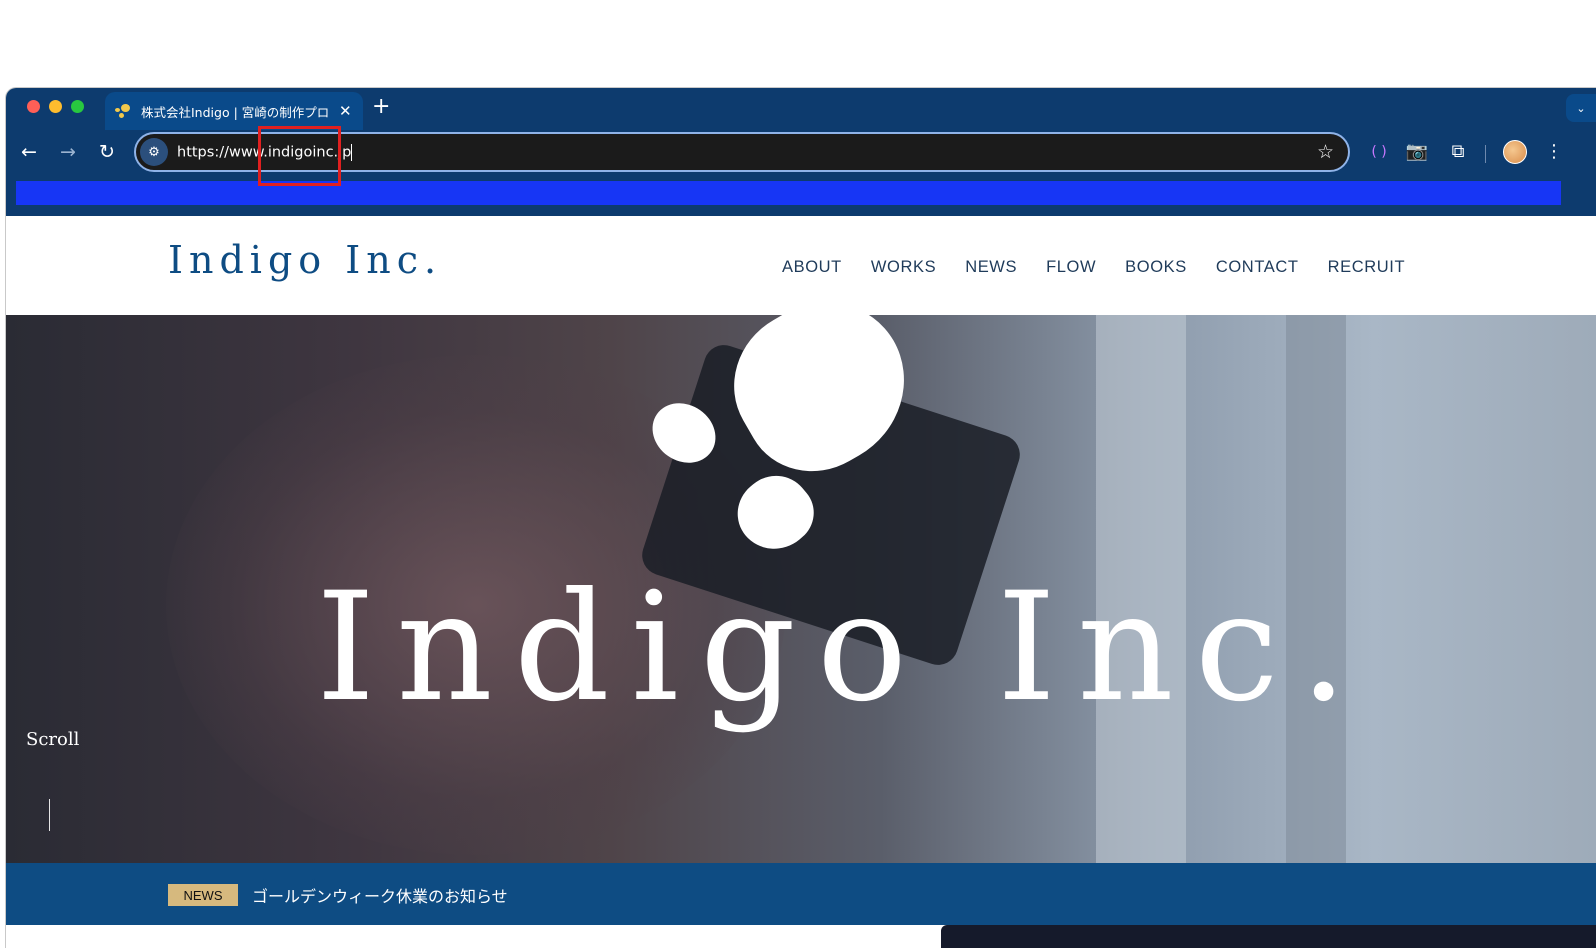 This screenshot has height=948, width=1596. Describe the element at coordinates (812, 267) in the screenshot. I see `nav-about: ABOUT` at that location.